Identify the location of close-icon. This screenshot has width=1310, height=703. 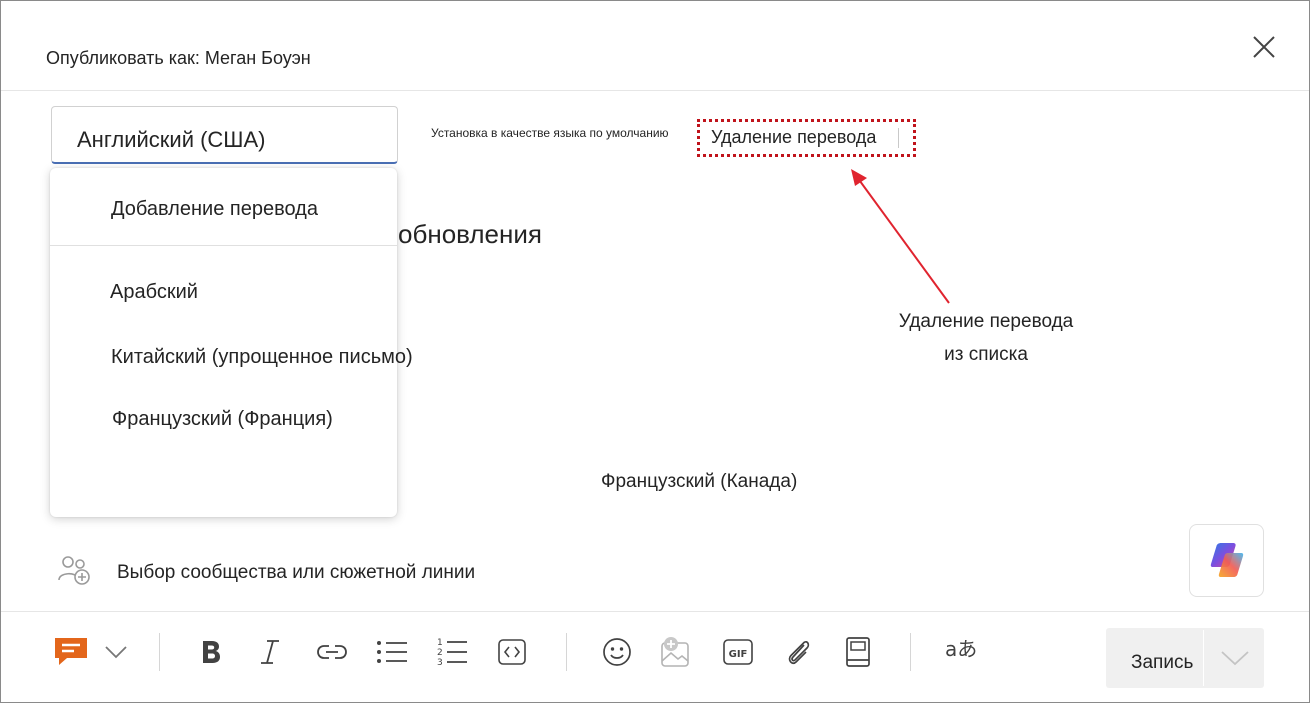
(1264, 47).